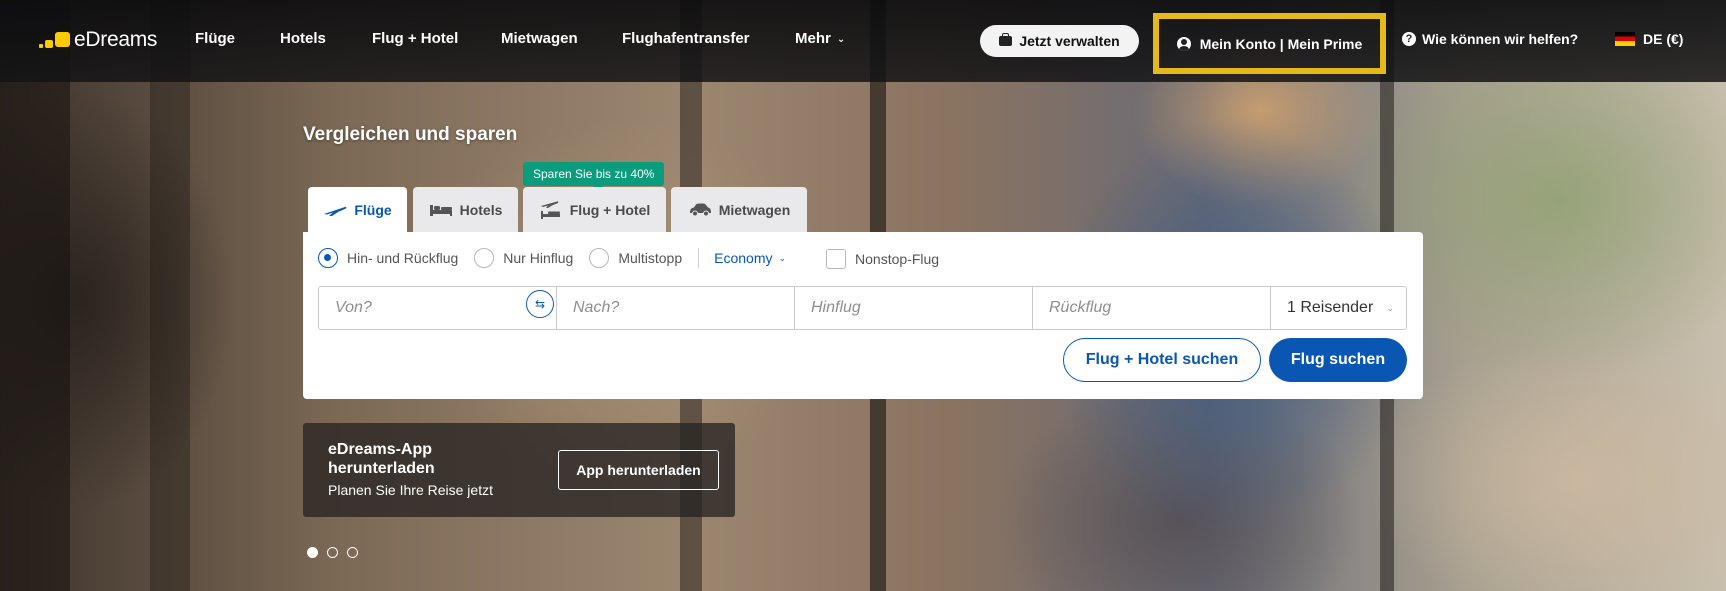  I want to click on hero-title: Vergleichen und sparen, so click(410, 134).